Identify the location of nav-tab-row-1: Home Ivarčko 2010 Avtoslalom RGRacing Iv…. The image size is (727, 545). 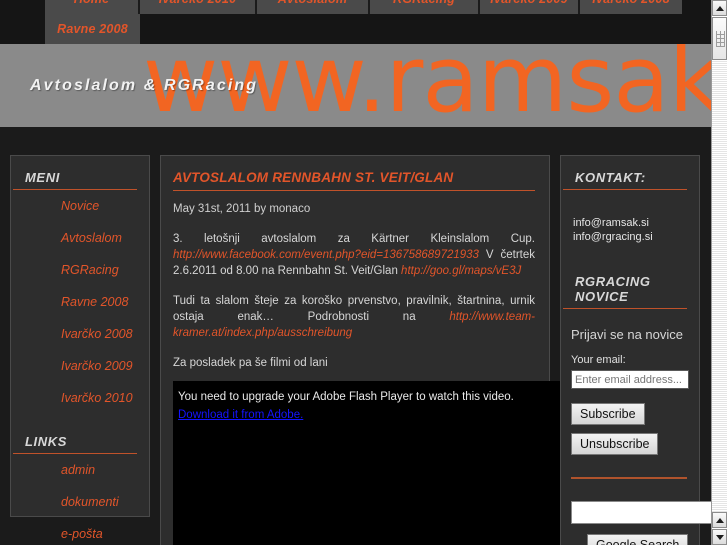
(378, 7).